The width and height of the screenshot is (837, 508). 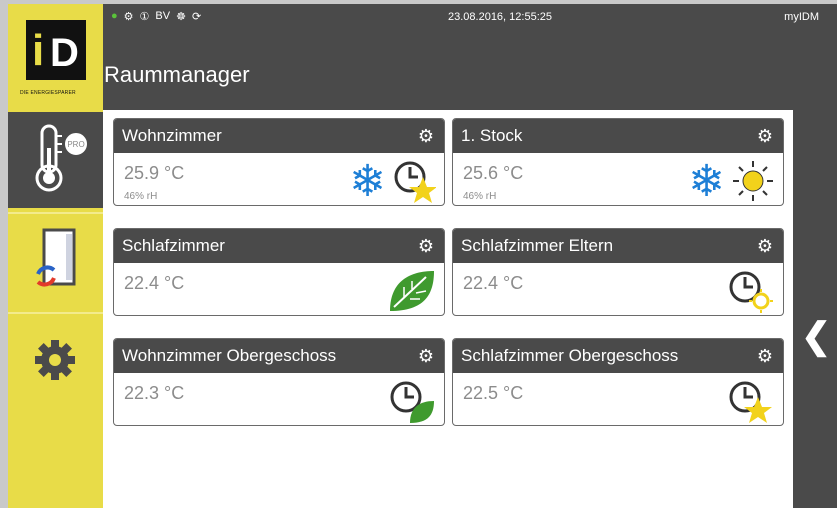 What do you see at coordinates (618, 162) in the screenshot?
I see `room-card: 1. Stock ⚙ 25.6 °C 46% rH ❄` at bounding box center [618, 162].